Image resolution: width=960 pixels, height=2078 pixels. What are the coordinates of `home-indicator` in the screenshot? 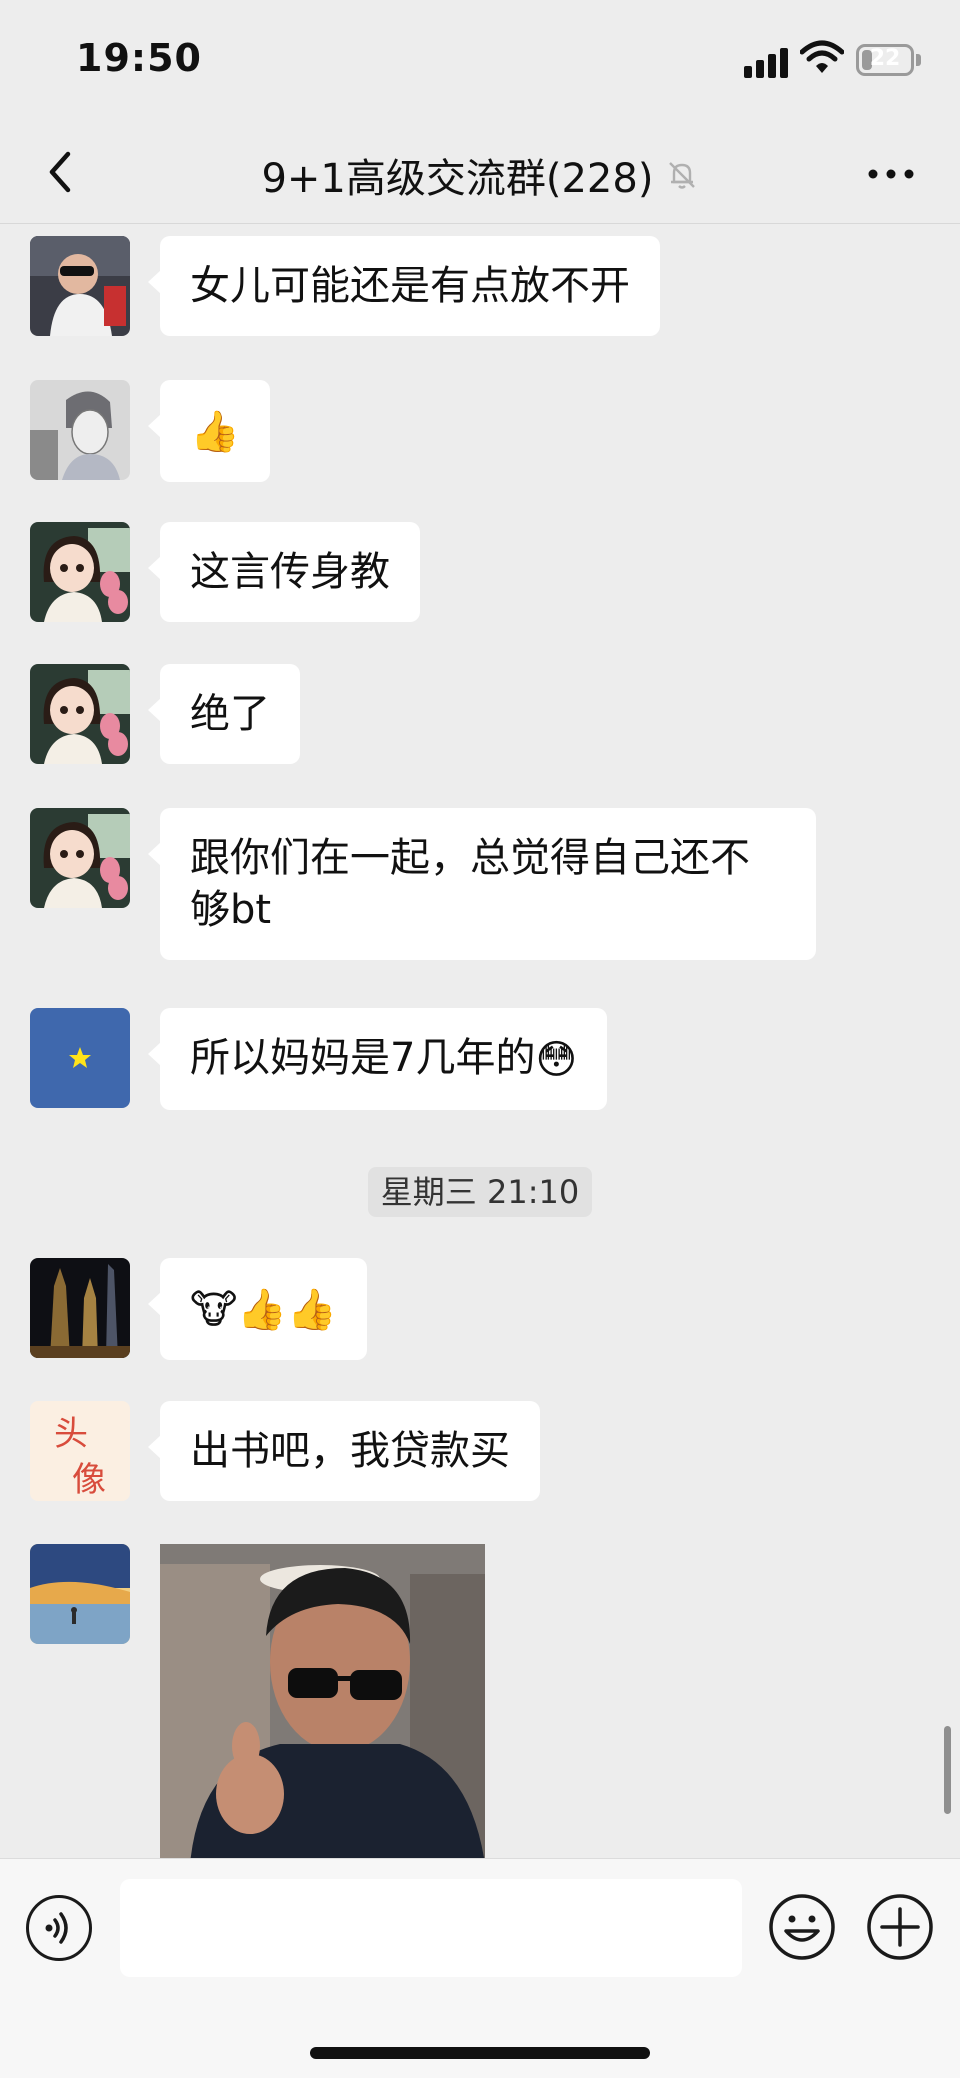 It's located at (480, 2053).